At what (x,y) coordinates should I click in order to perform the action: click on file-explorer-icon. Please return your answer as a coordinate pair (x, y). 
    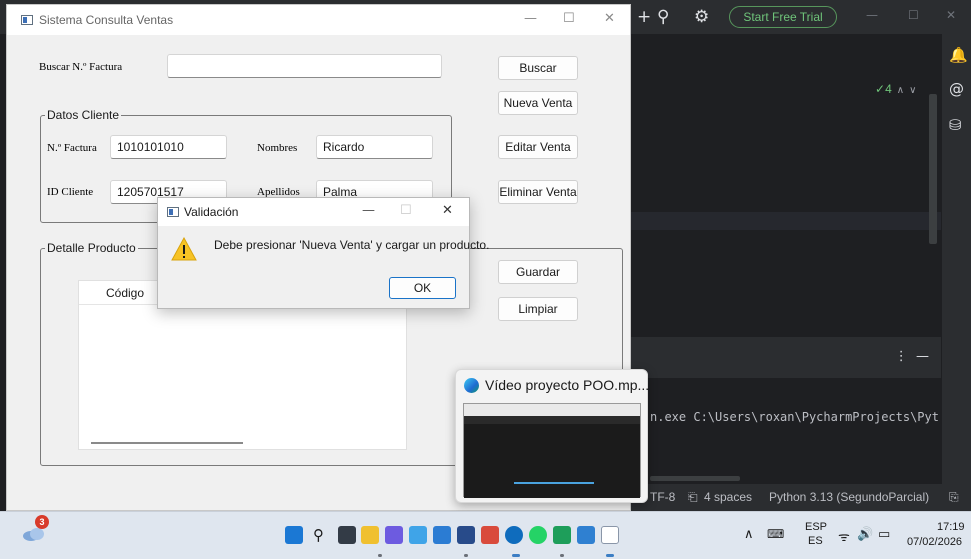
    Looking at the image, I should click on (370, 535).